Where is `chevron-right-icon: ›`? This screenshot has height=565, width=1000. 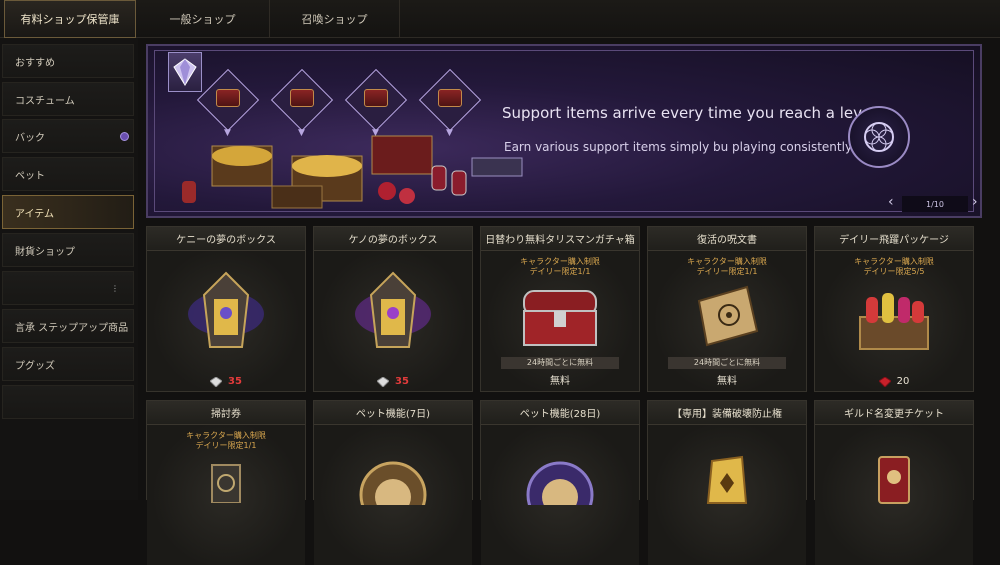 chevron-right-icon: › is located at coordinates (975, 202).